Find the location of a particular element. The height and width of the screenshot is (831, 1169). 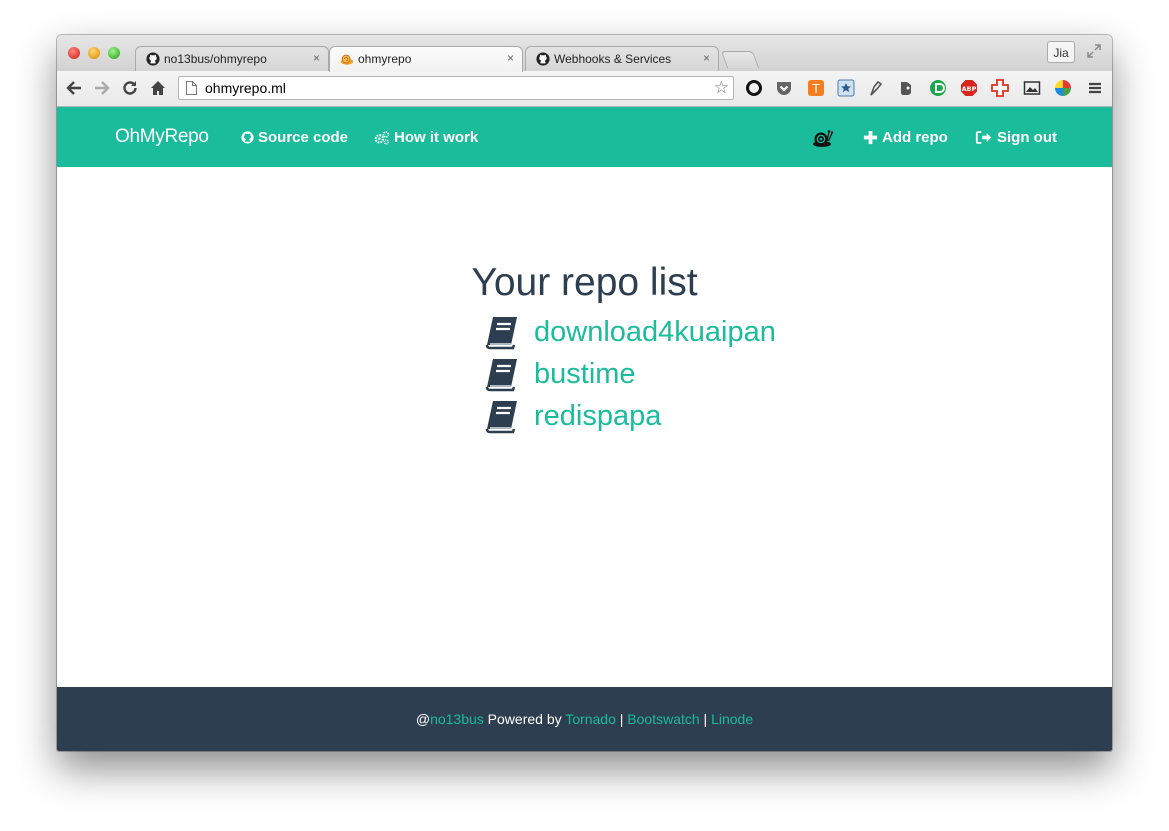

window-maximize-button is located at coordinates (114, 53).